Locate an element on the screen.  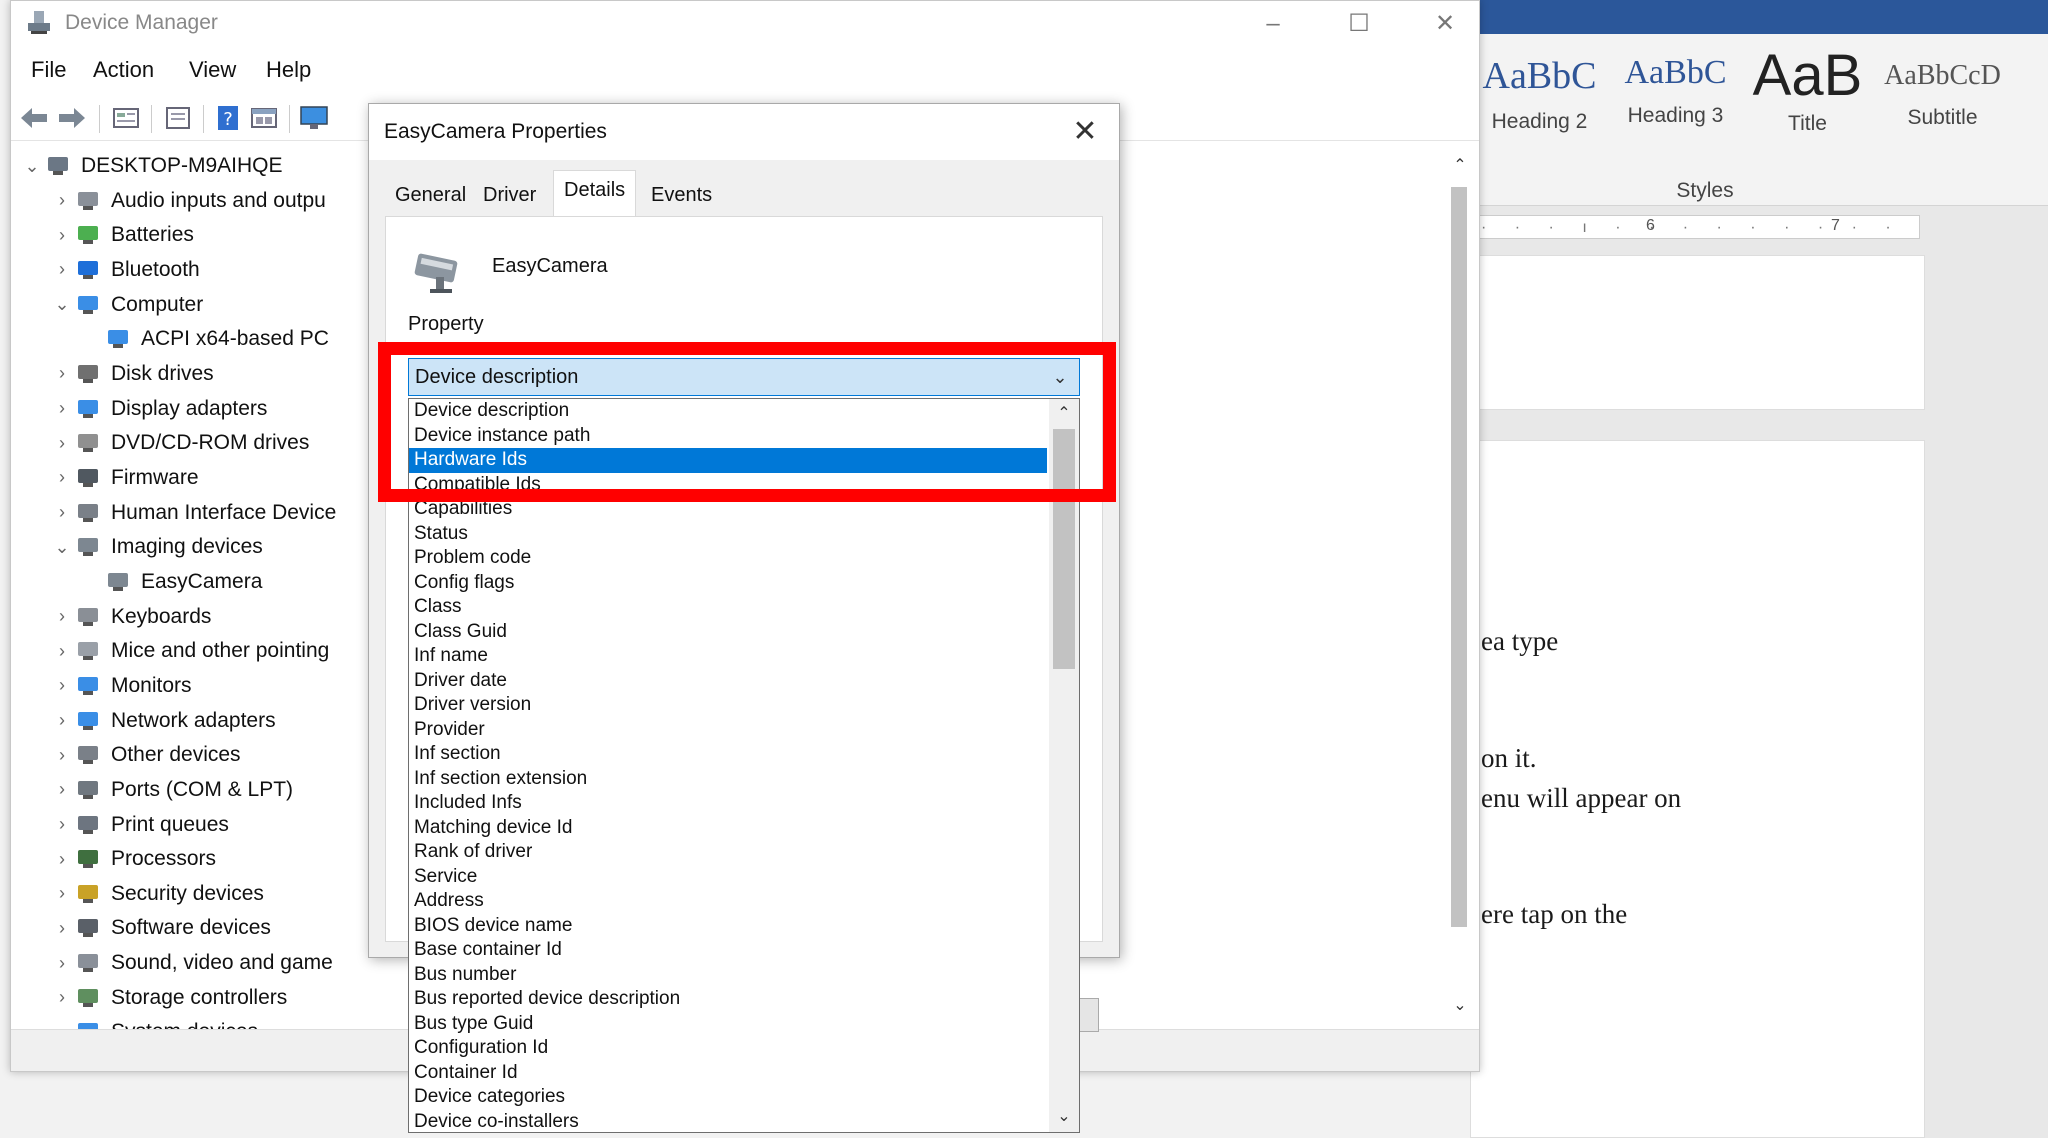
tree-item: ⌄ Imaging devices is located at coordinates (156, 547).